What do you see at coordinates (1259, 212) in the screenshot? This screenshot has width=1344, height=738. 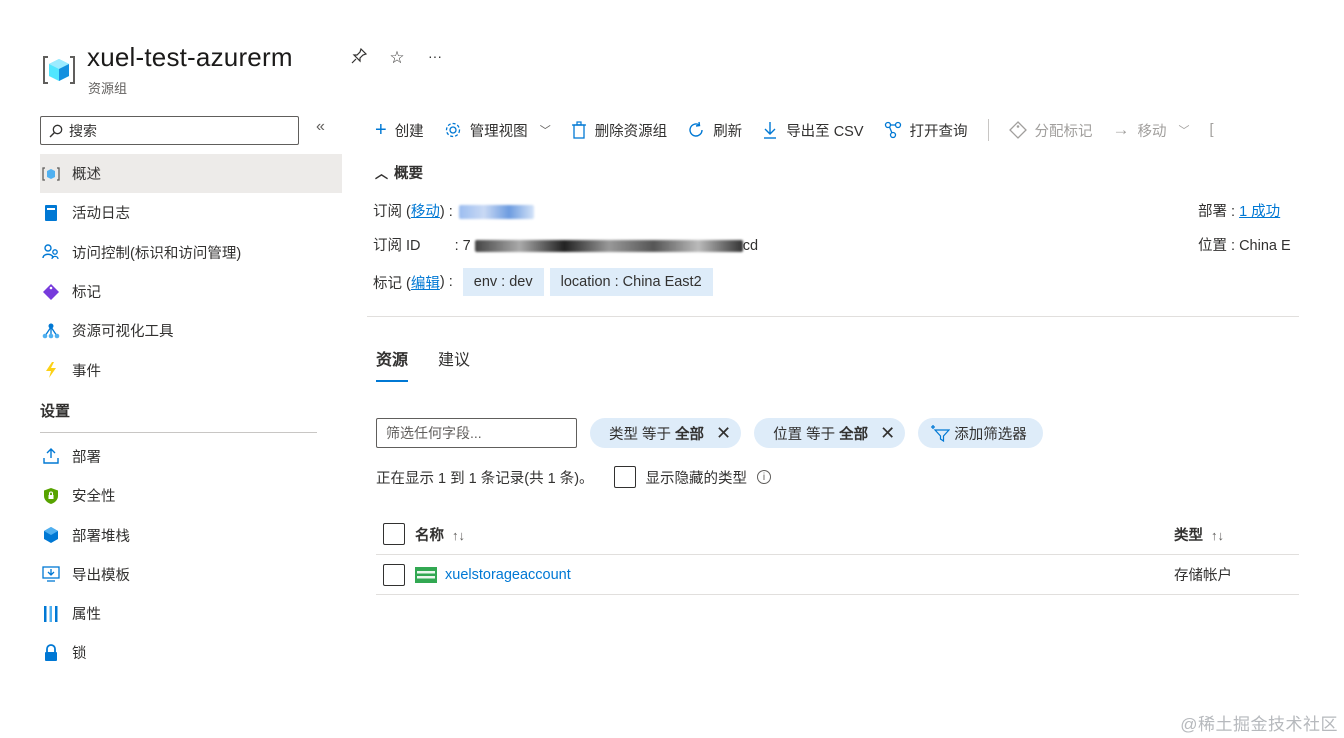 I see `deployments-link: 1 成功` at bounding box center [1259, 212].